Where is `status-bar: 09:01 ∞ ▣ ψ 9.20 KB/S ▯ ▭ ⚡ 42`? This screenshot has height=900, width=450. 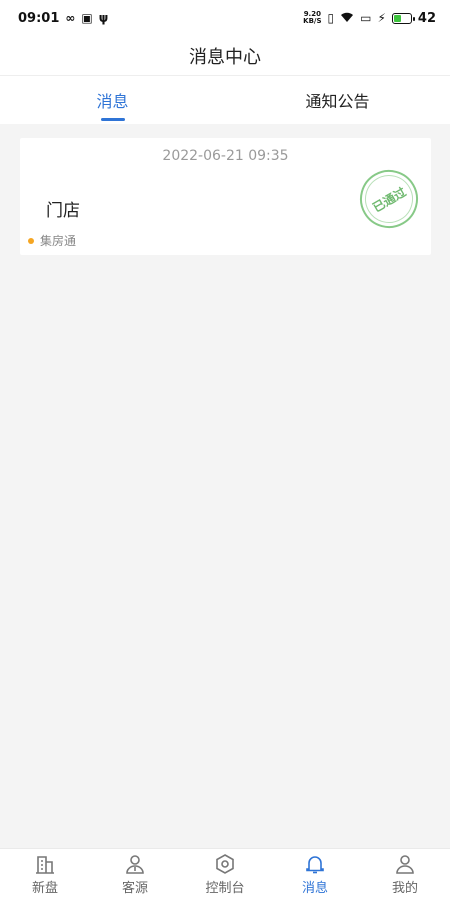
status-bar: 09:01 ∞ ▣ ψ 9.20 KB/S ▯ ▭ ⚡ 42 is located at coordinates (225, 18).